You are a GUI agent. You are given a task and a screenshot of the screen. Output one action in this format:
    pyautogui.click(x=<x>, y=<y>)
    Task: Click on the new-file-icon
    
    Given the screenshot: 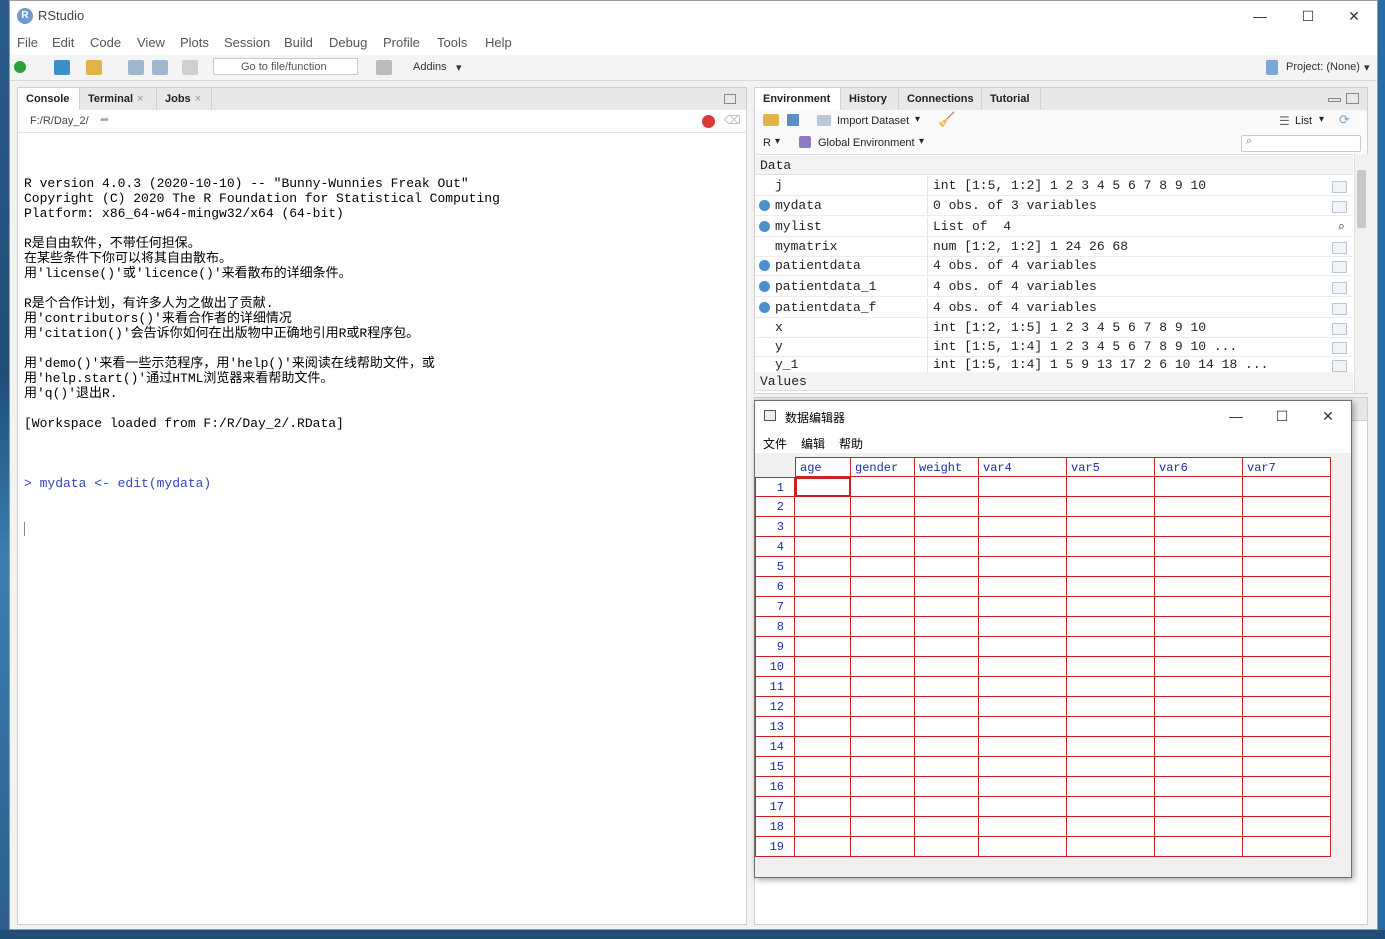 What is the action you would take?
    pyautogui.click(x=20, y=67)
    